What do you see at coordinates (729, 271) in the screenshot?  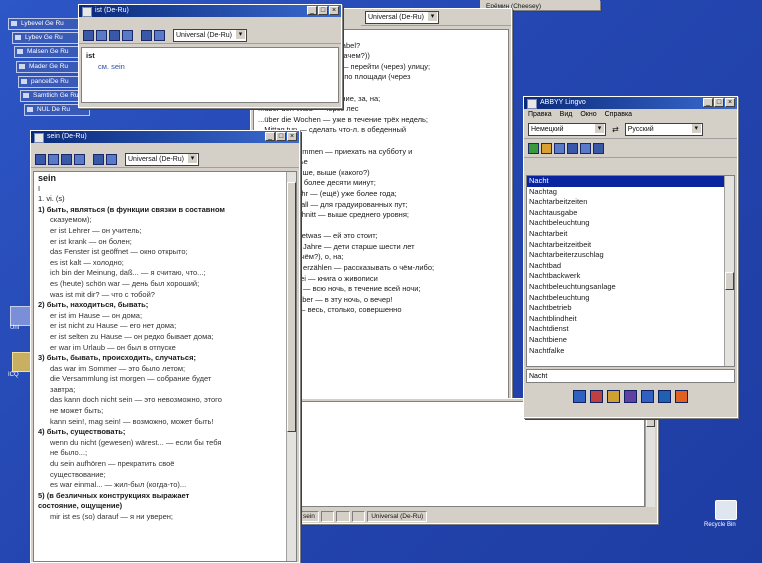 I see `word-list-scrollbar` at bounding box center [729, 271].